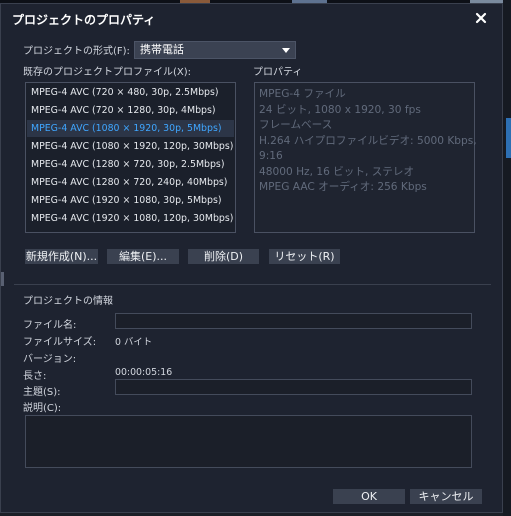  Describe the element at coordinates (35, 376) in the screenshot. I see `length-label: 長さ:` at that location.